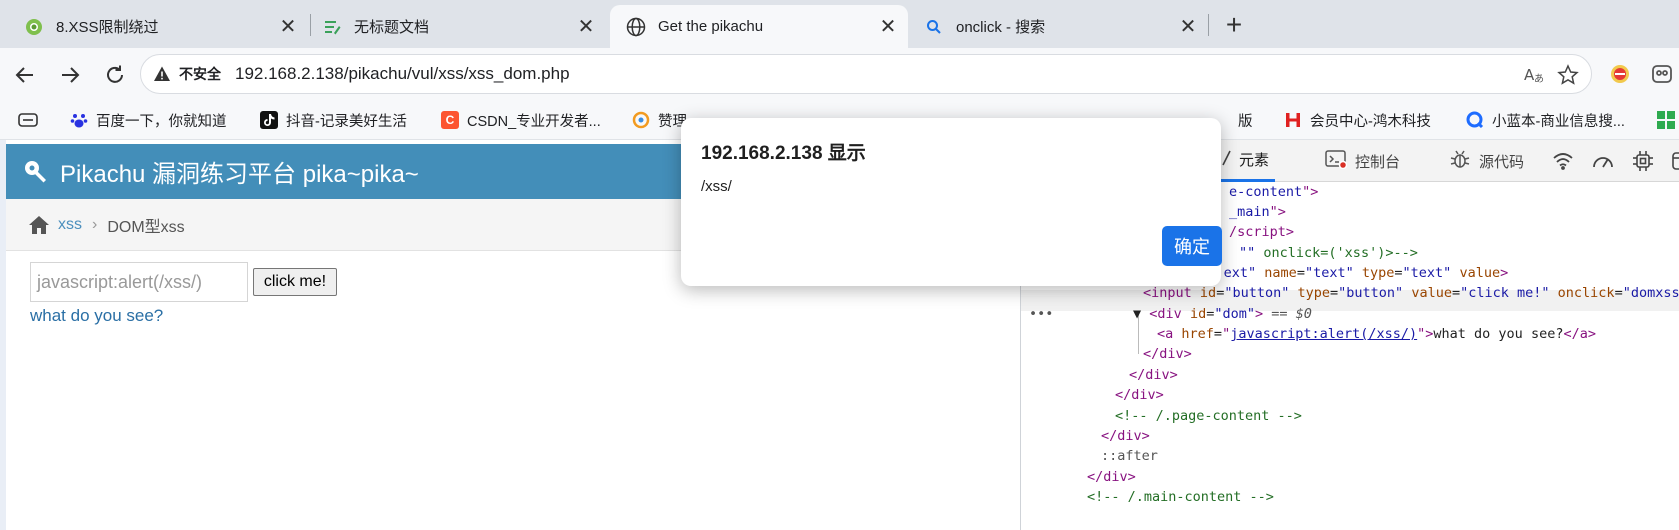  What do you see at coordinates (1475, 120) in the screenshot?
I see `xiaolanben-icon` at bounding box center [1475, 120].